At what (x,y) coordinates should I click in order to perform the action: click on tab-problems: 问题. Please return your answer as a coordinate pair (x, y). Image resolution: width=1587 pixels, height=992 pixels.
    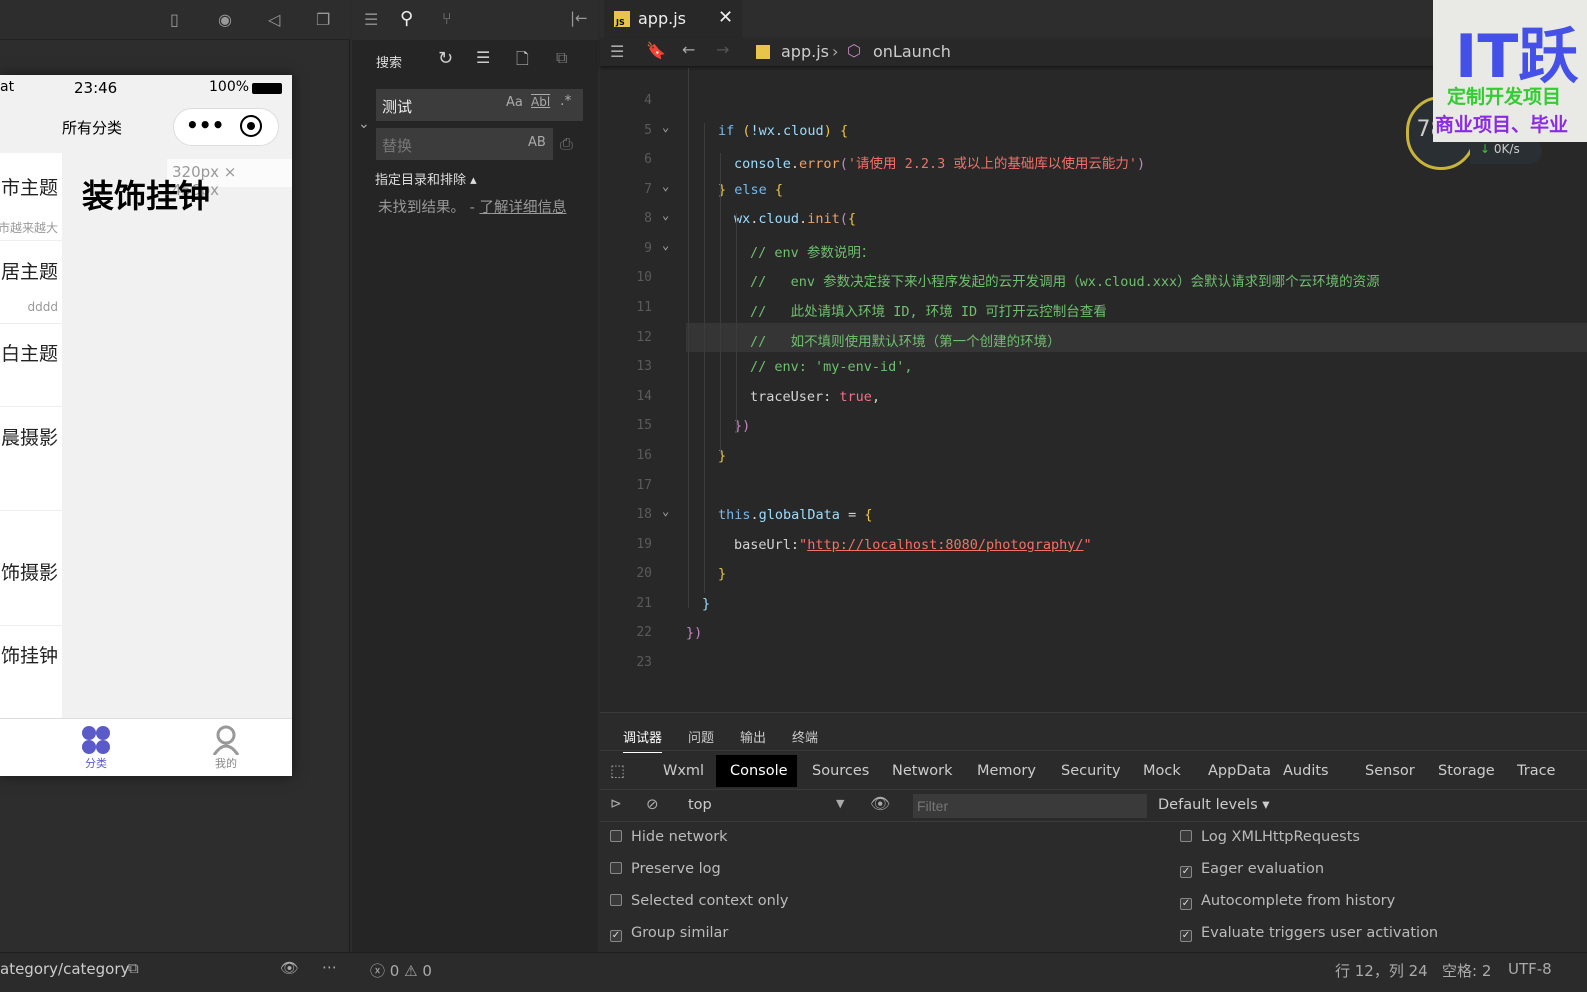
    Looking at the image, I should click on (701, 736).